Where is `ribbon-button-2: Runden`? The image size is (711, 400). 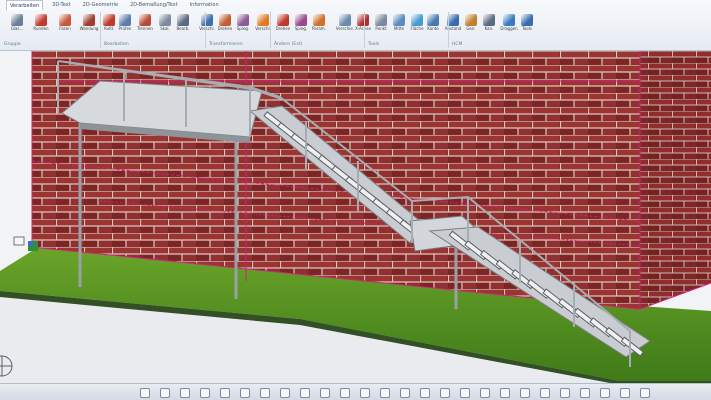
ribbon-button-2: Runden is located at coordinates (41, 23).